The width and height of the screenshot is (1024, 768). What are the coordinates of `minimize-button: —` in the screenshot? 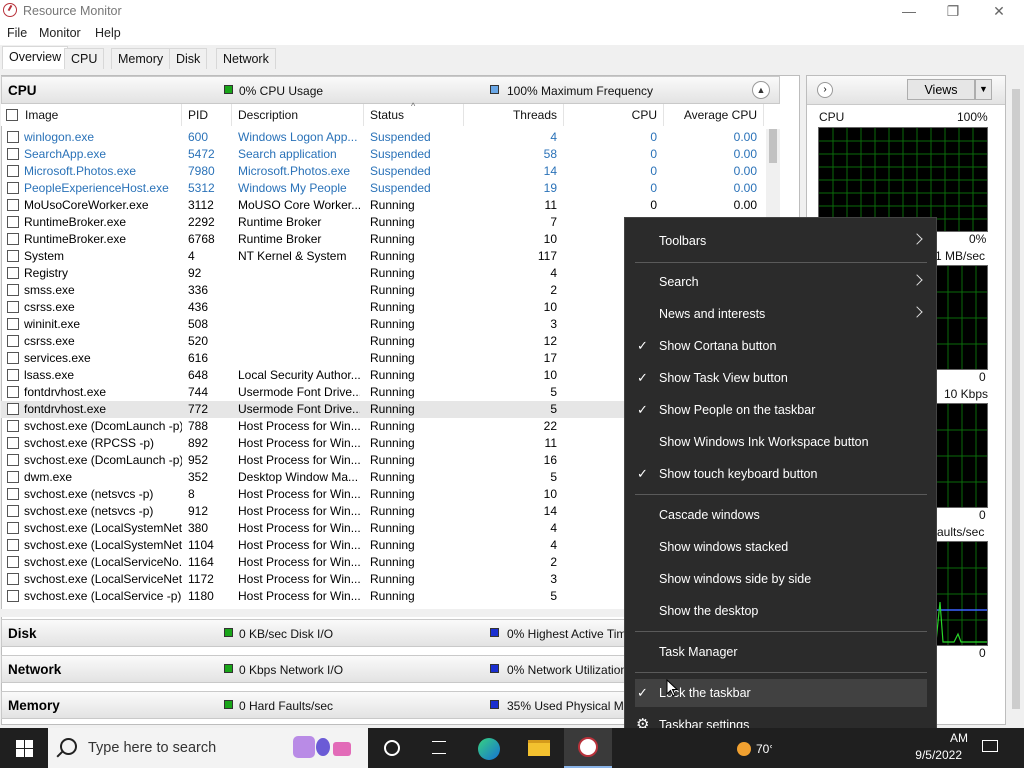 It's located at (909, 11).